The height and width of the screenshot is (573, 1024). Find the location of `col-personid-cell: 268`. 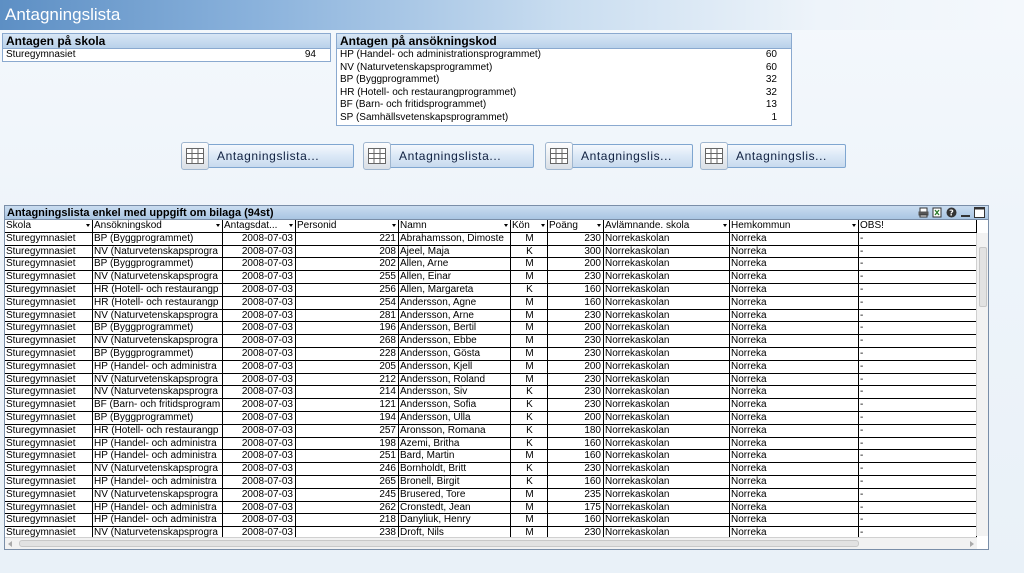

col-personid-cell: 268 is located at coordinates (347, 341).